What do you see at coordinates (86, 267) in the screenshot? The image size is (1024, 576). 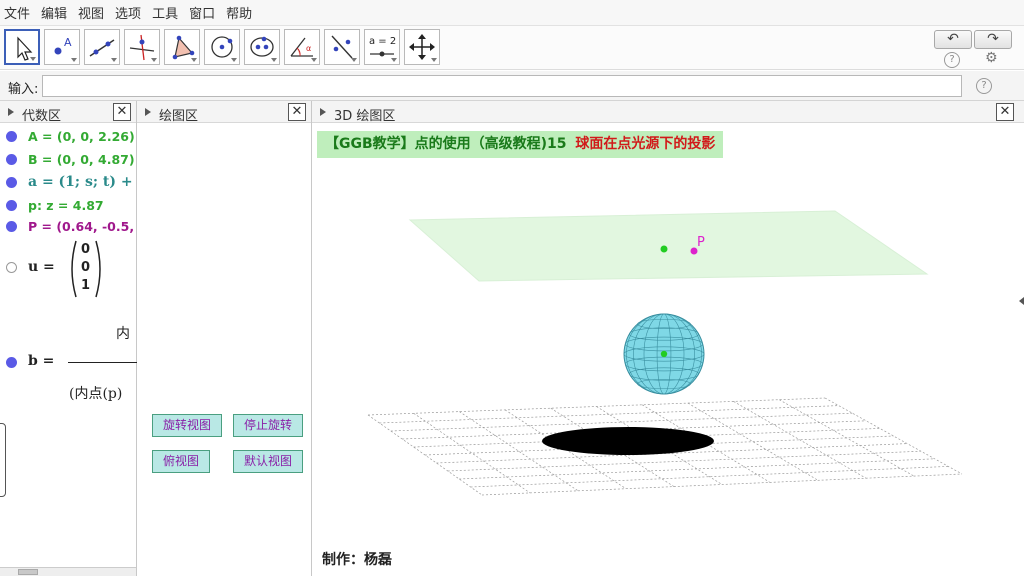 I see `vector-y: 0` at bounding box center [86, 267].